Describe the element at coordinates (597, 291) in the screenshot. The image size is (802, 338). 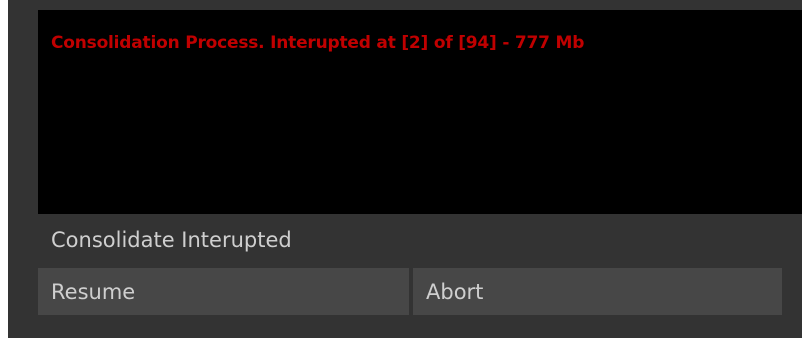
I see `abort-button: Abort` at that location.